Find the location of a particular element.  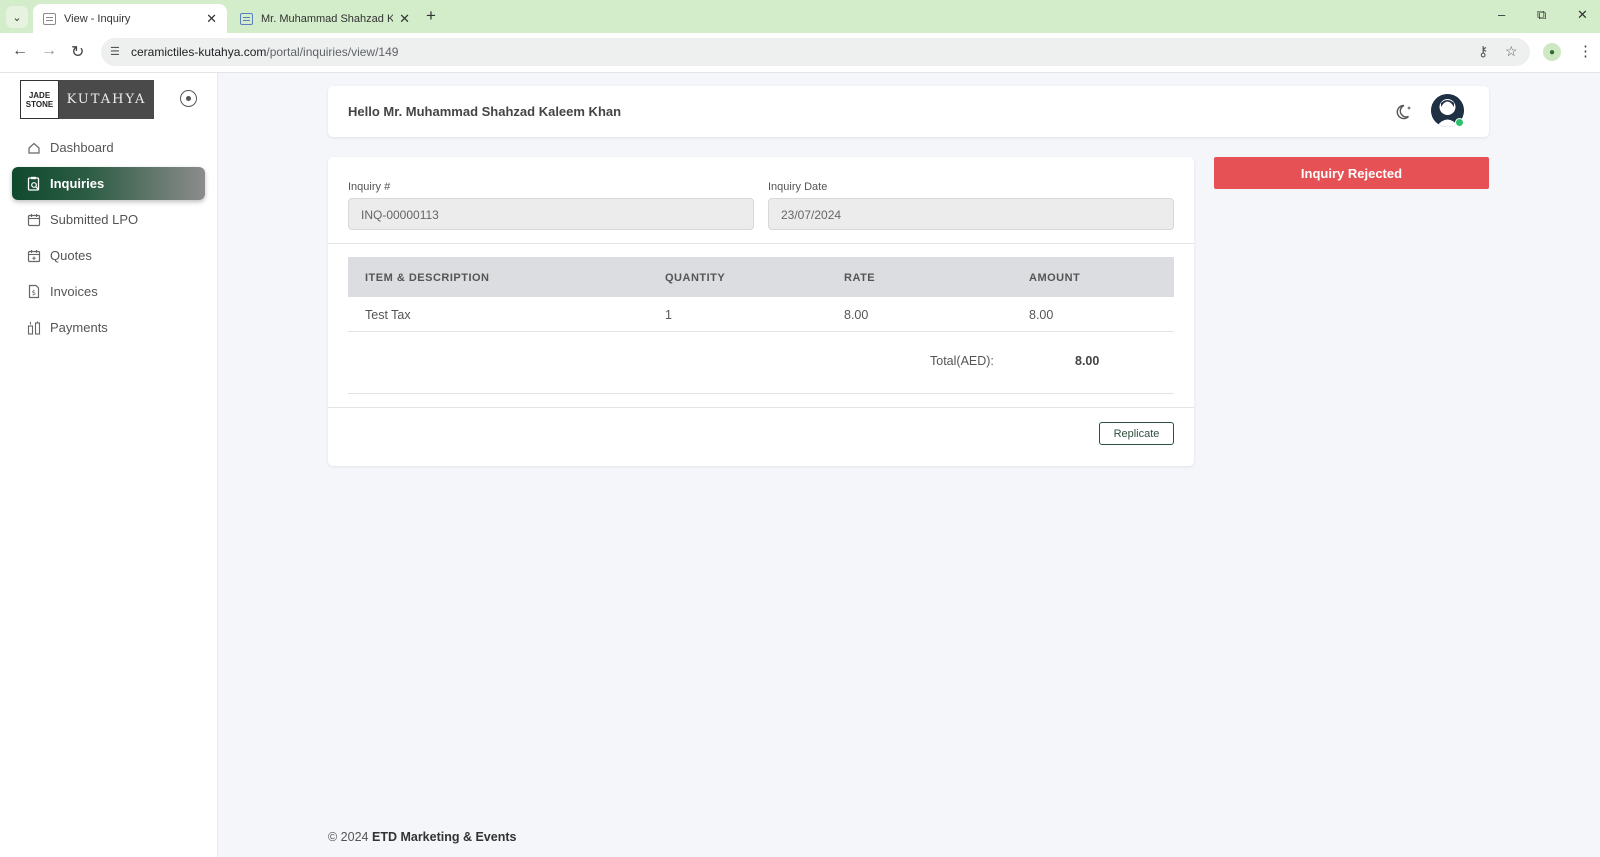

sidebar-item-submitted-lpo: Submitted LPO is located at coordinates (108, 219).